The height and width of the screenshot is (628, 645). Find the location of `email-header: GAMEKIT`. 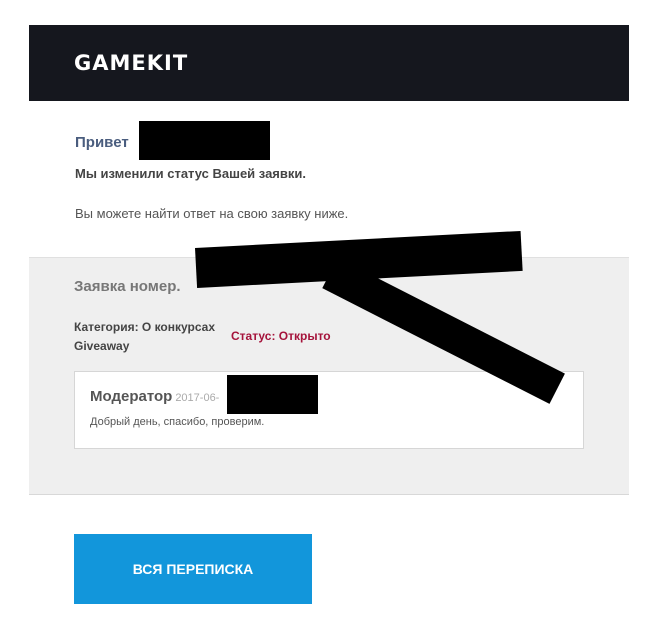

email-header: GAMEKIT is located at coordinates (329, 63).